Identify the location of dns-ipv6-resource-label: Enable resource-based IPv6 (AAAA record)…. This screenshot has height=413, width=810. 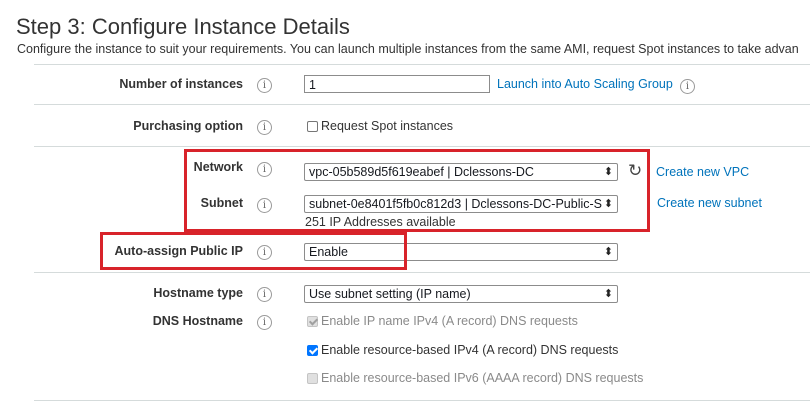
(482, 378).